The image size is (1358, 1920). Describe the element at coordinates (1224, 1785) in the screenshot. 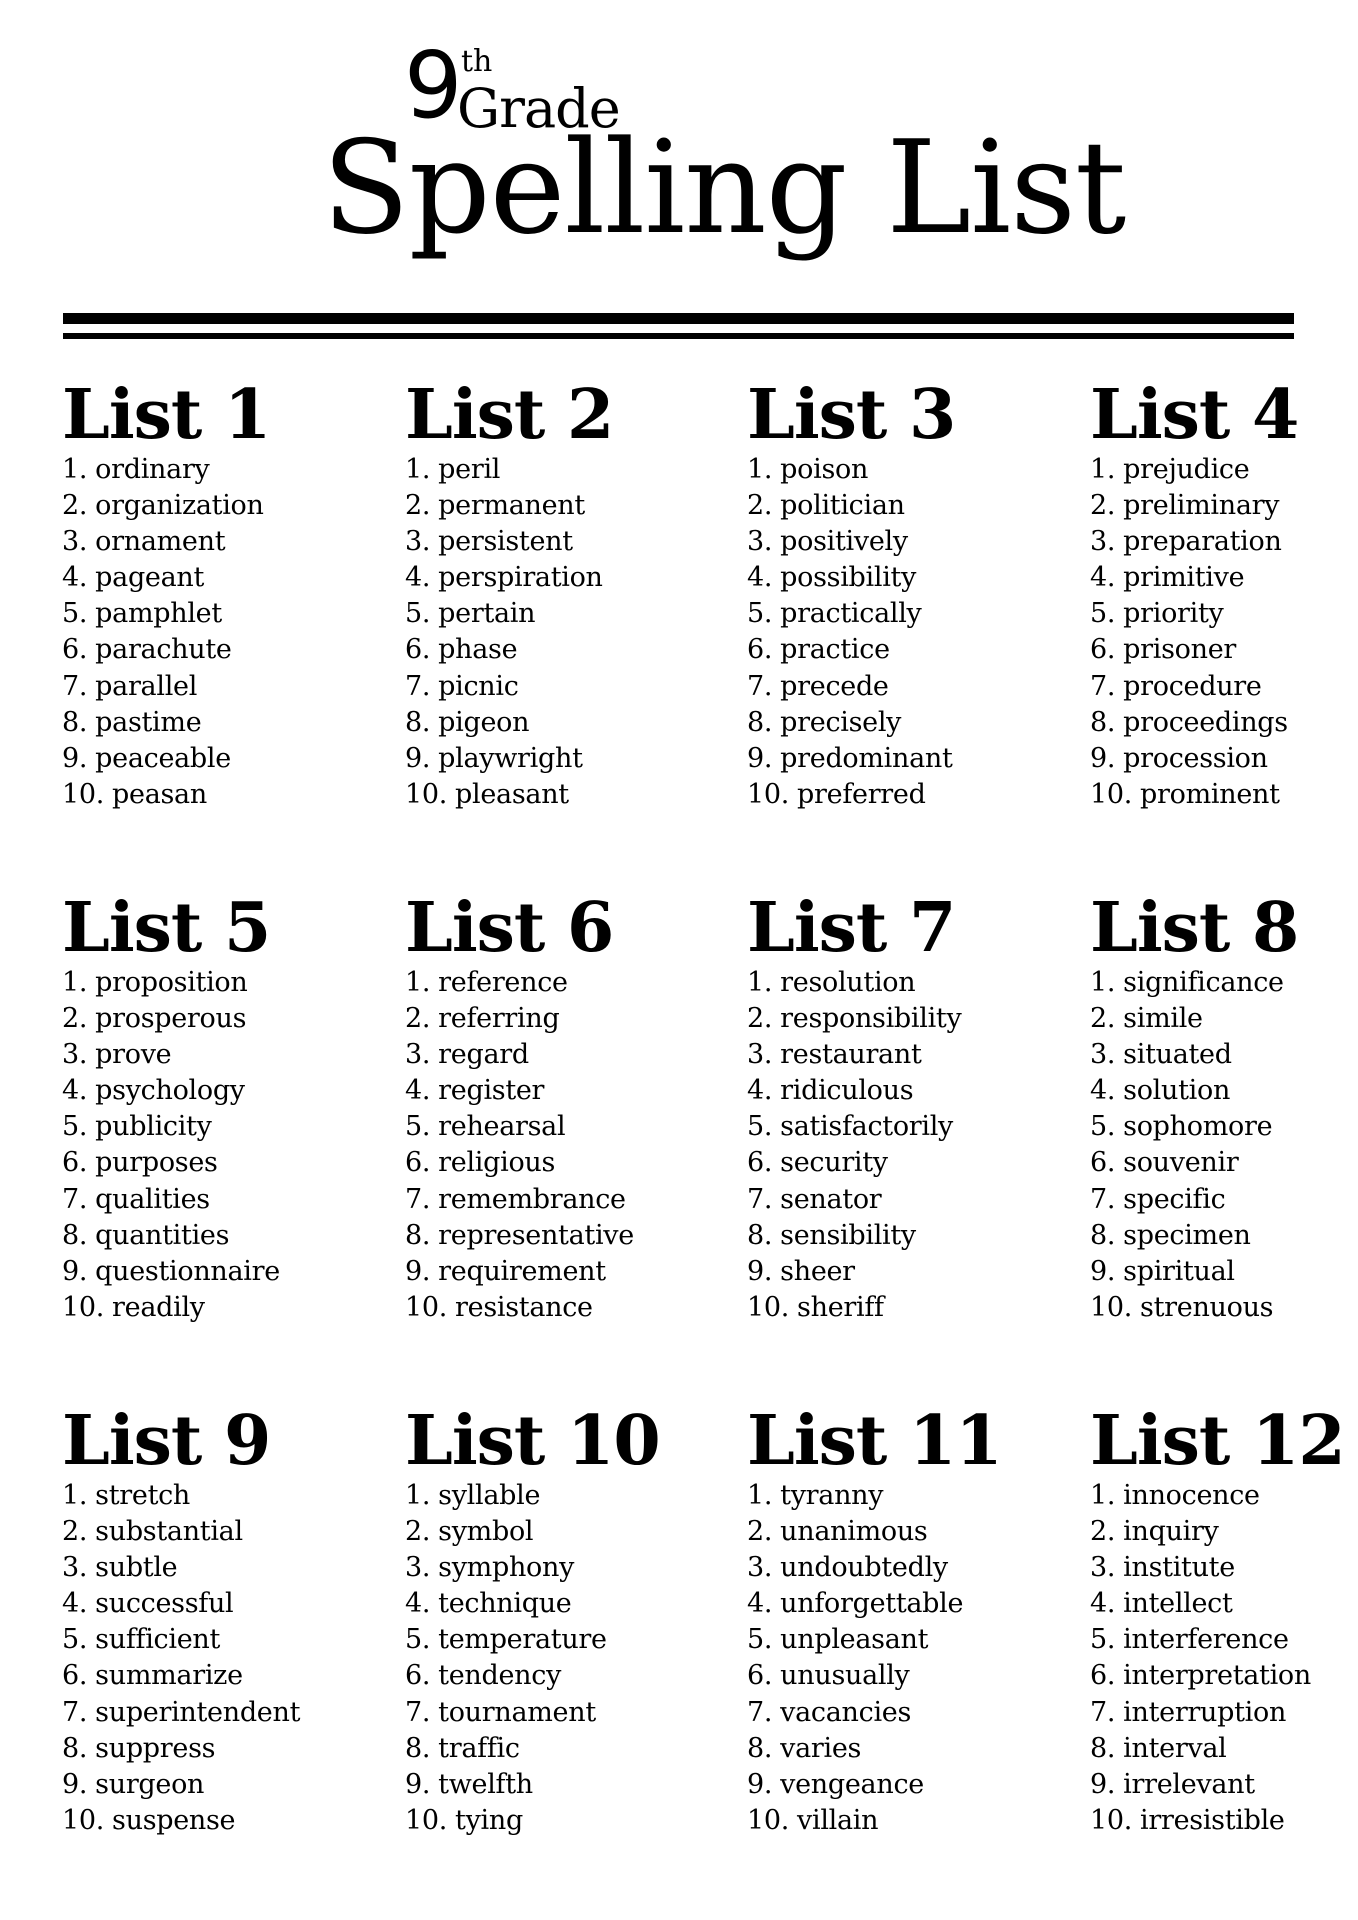

I see `list-item: 9. irrelevant` at that location.